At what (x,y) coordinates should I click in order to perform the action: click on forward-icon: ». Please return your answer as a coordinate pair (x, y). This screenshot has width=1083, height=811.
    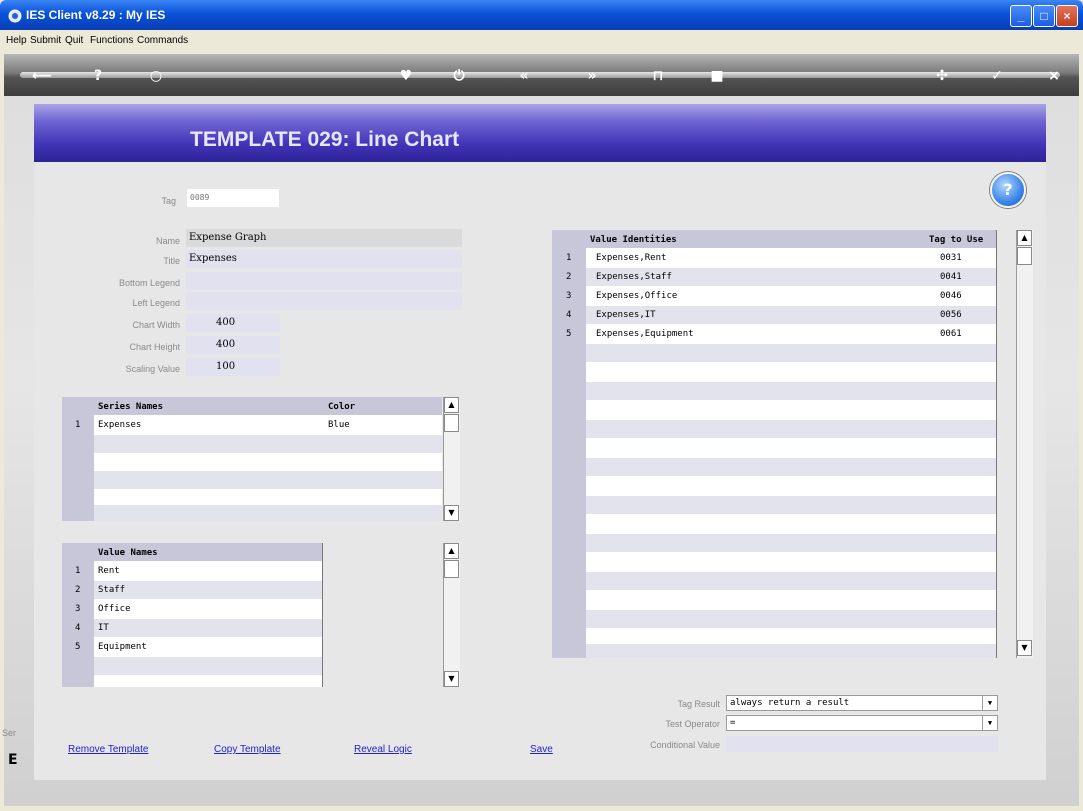
    Looking at the image, I should click on (592, 76).